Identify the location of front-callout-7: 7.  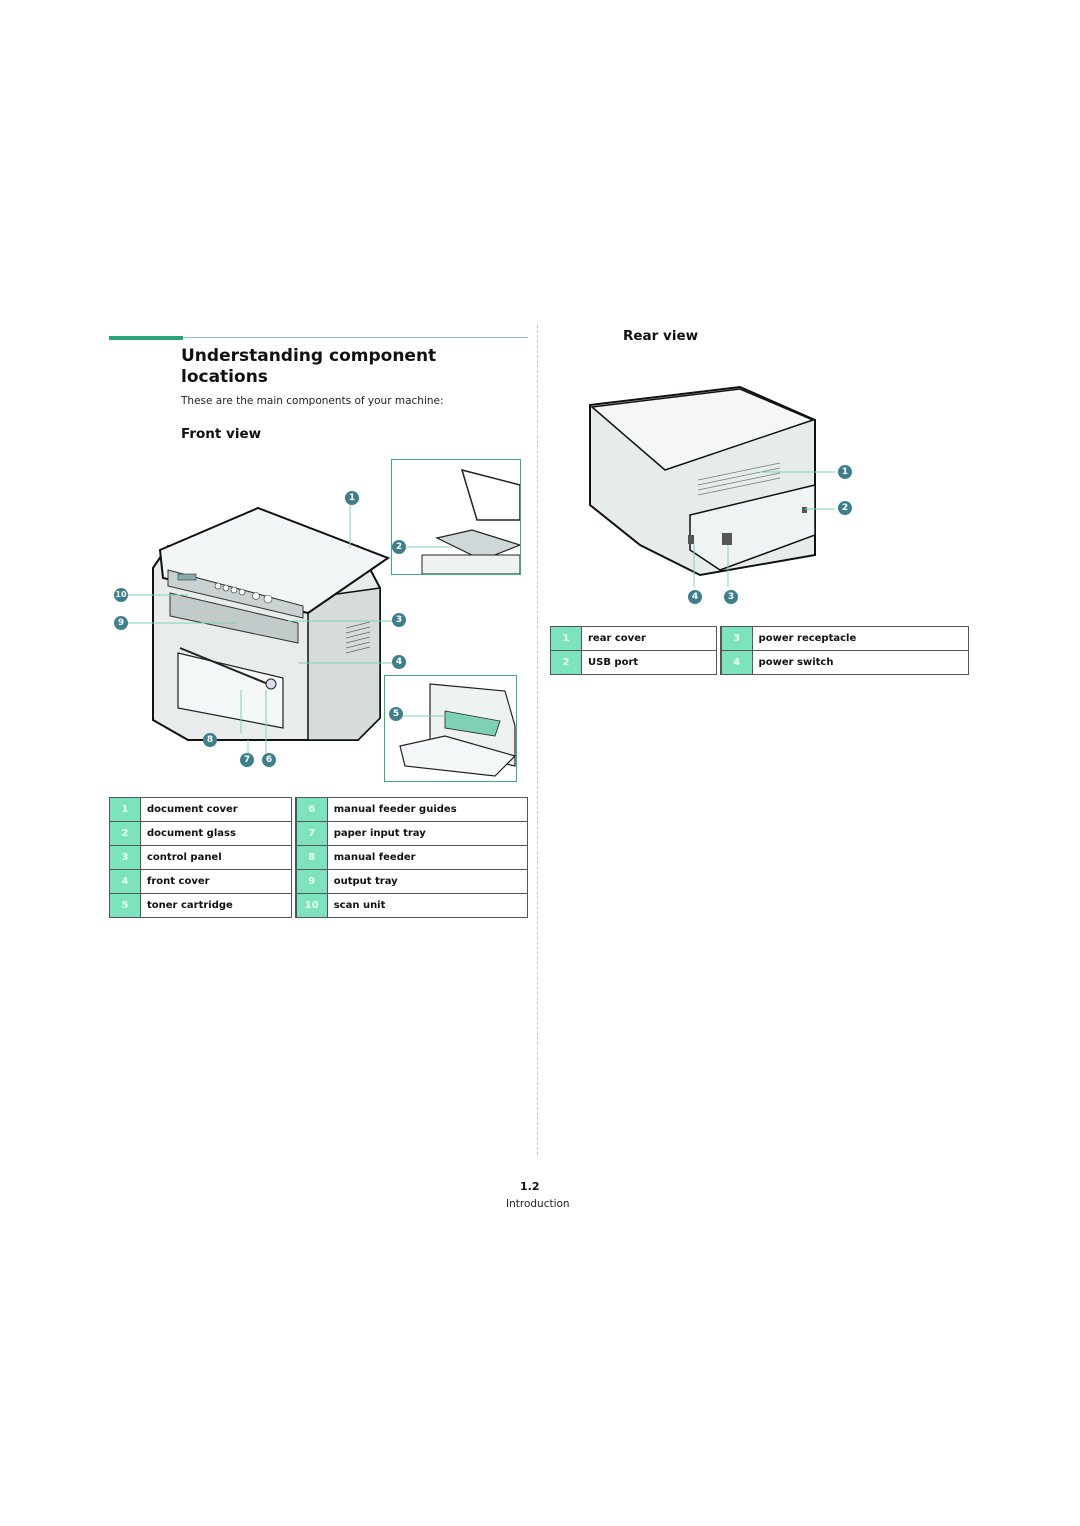
(247, 760).